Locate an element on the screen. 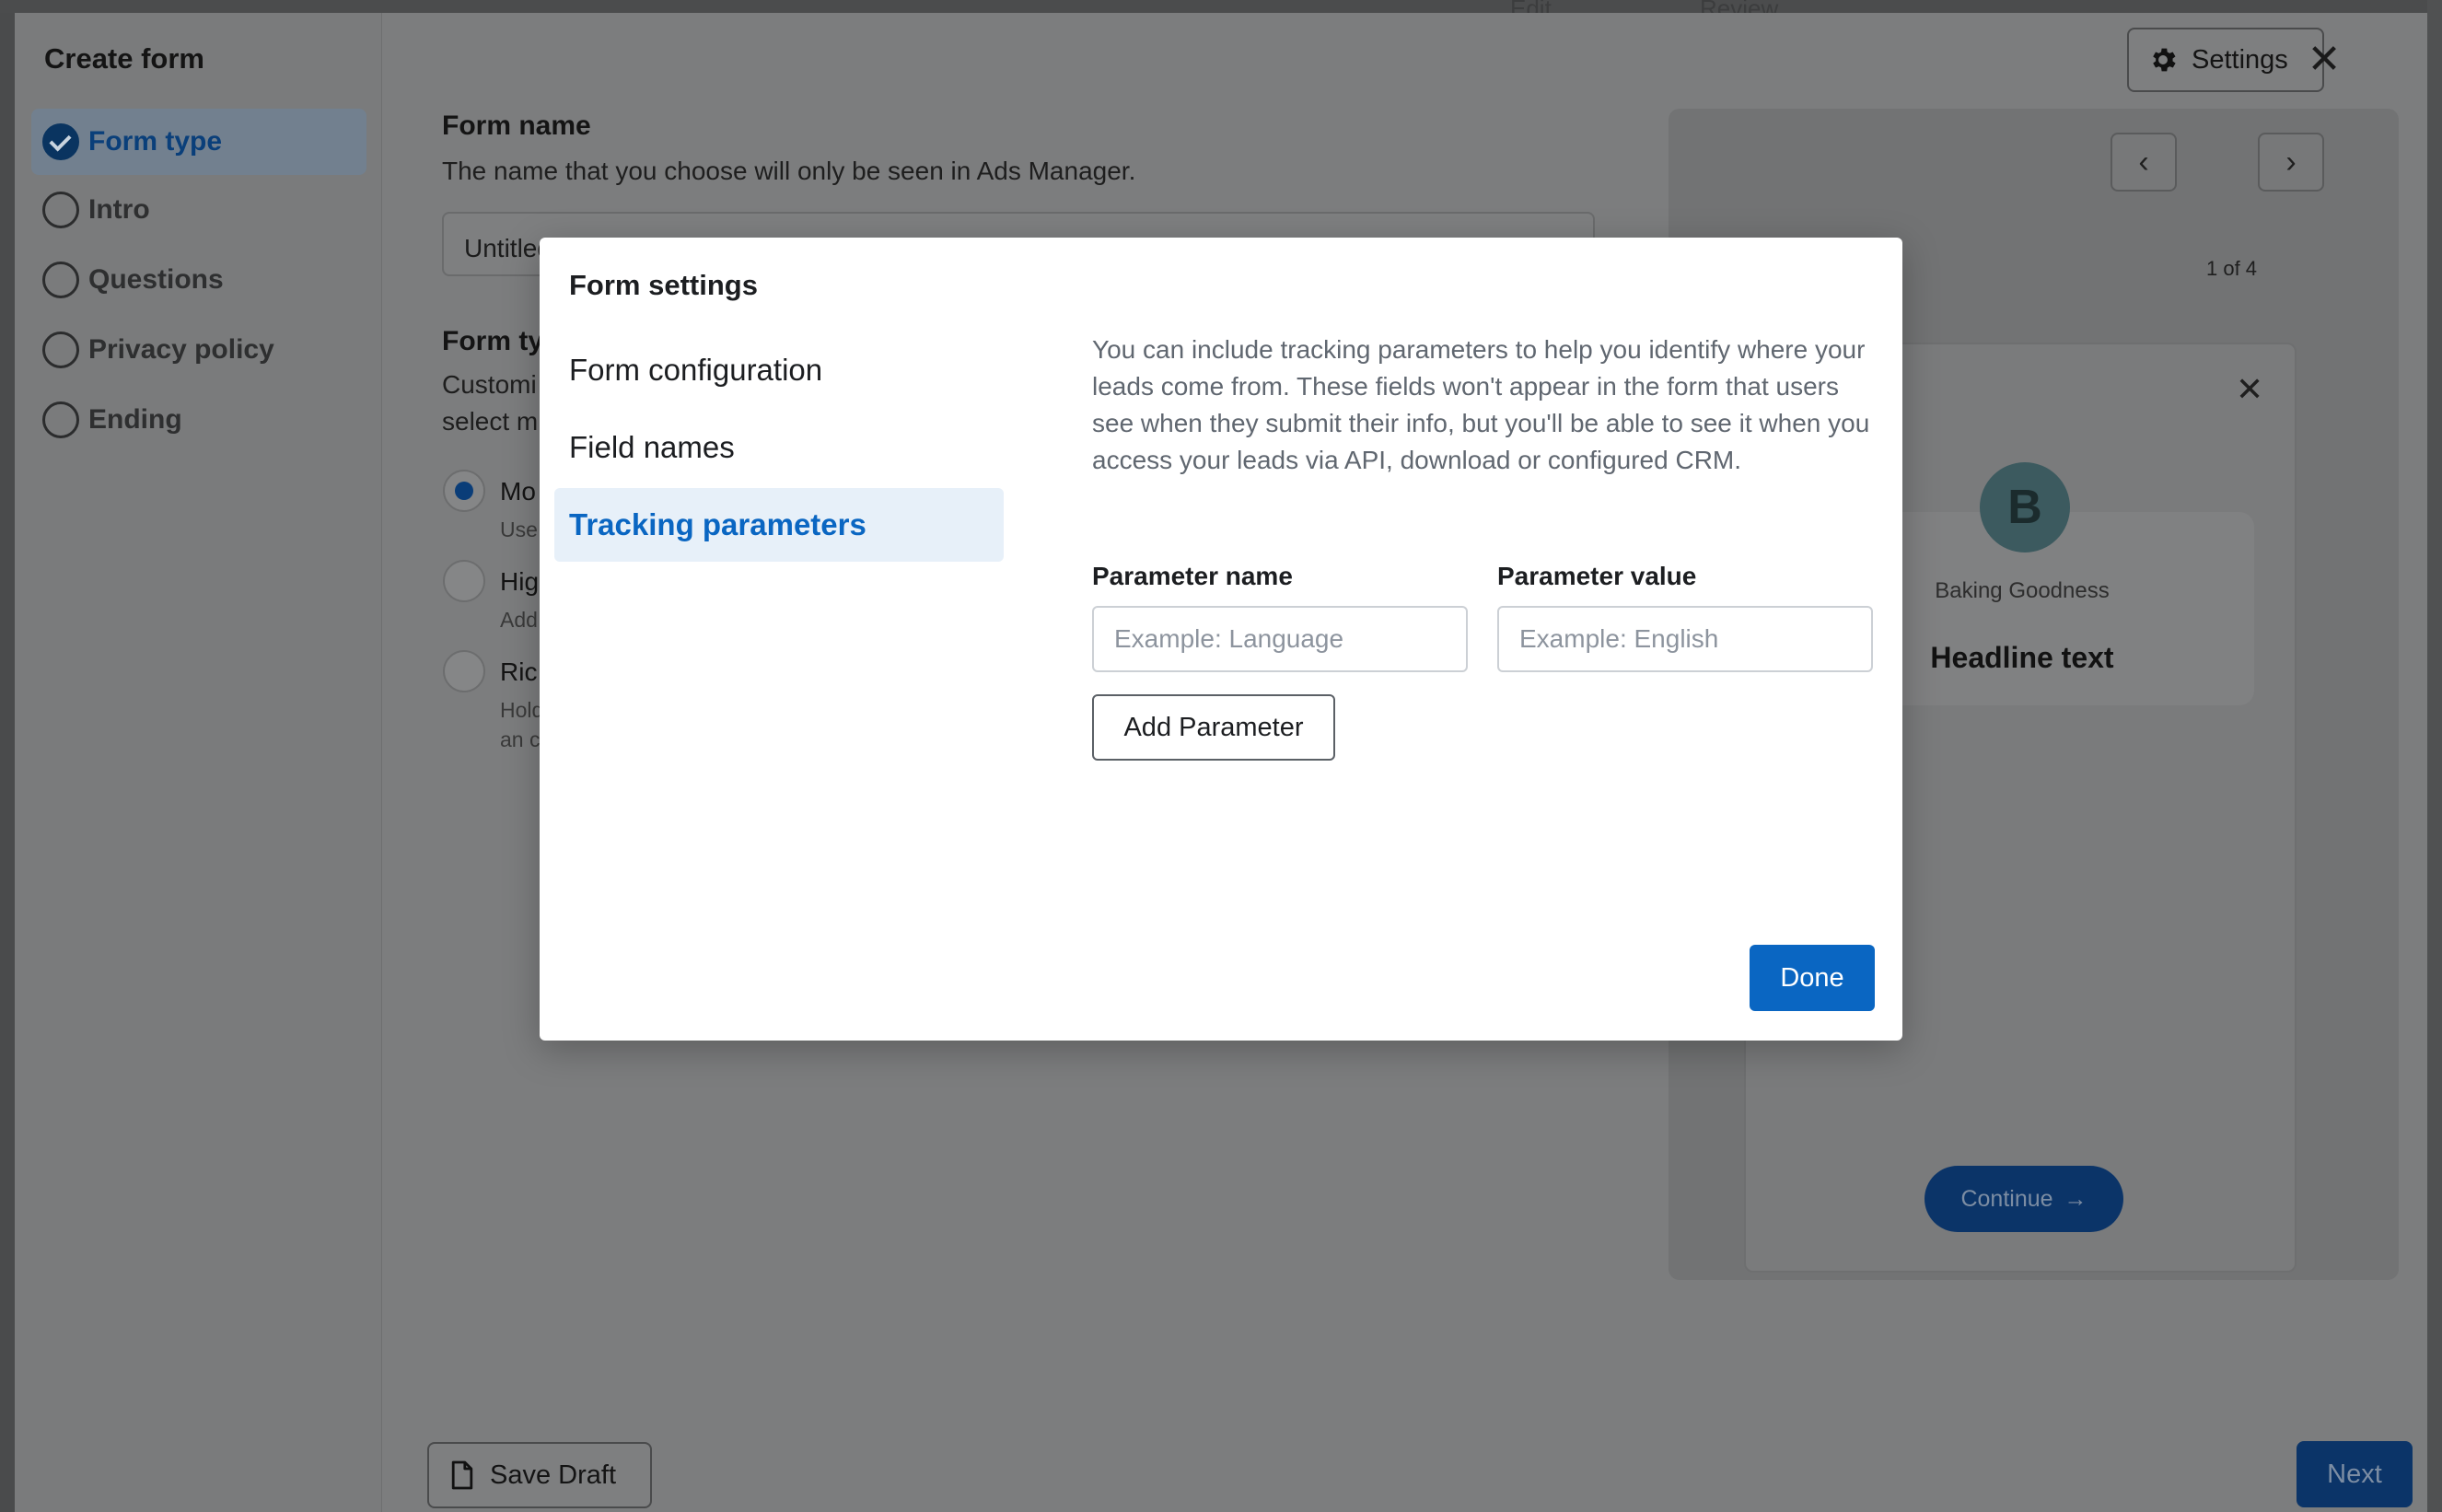 This screenshot has height=1512, width=2442. sidebar-title: Create form is located at coordinates (124, 58).